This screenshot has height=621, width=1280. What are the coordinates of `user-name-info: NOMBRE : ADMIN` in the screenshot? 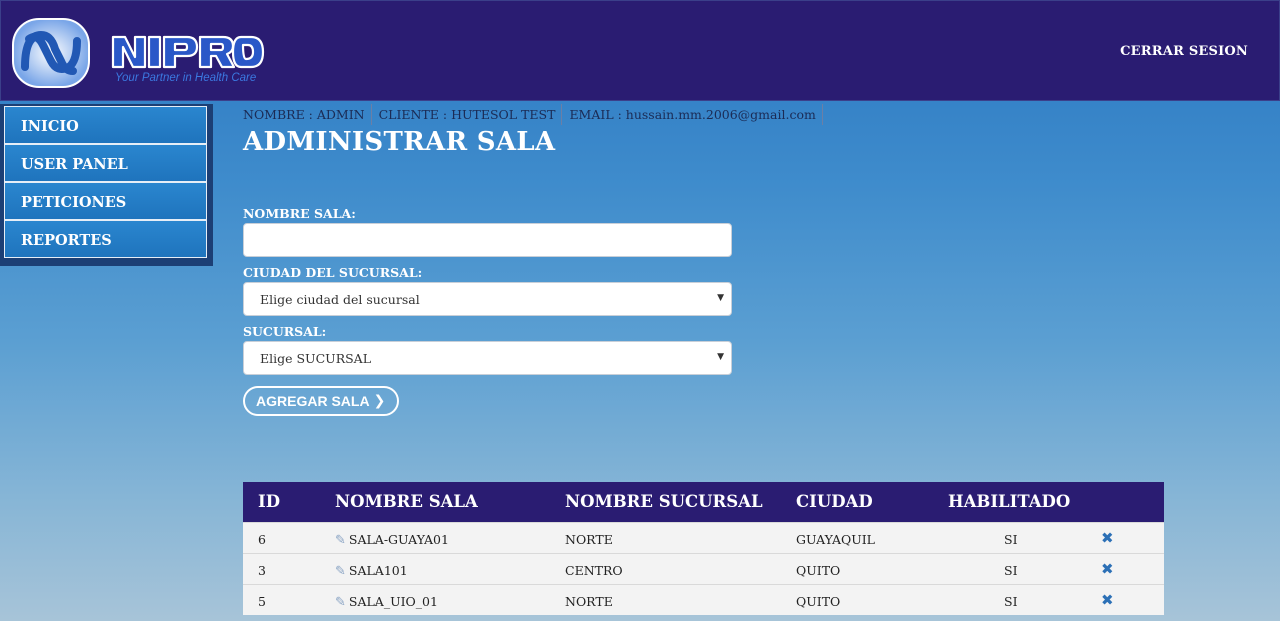 It's located at (307, 114).